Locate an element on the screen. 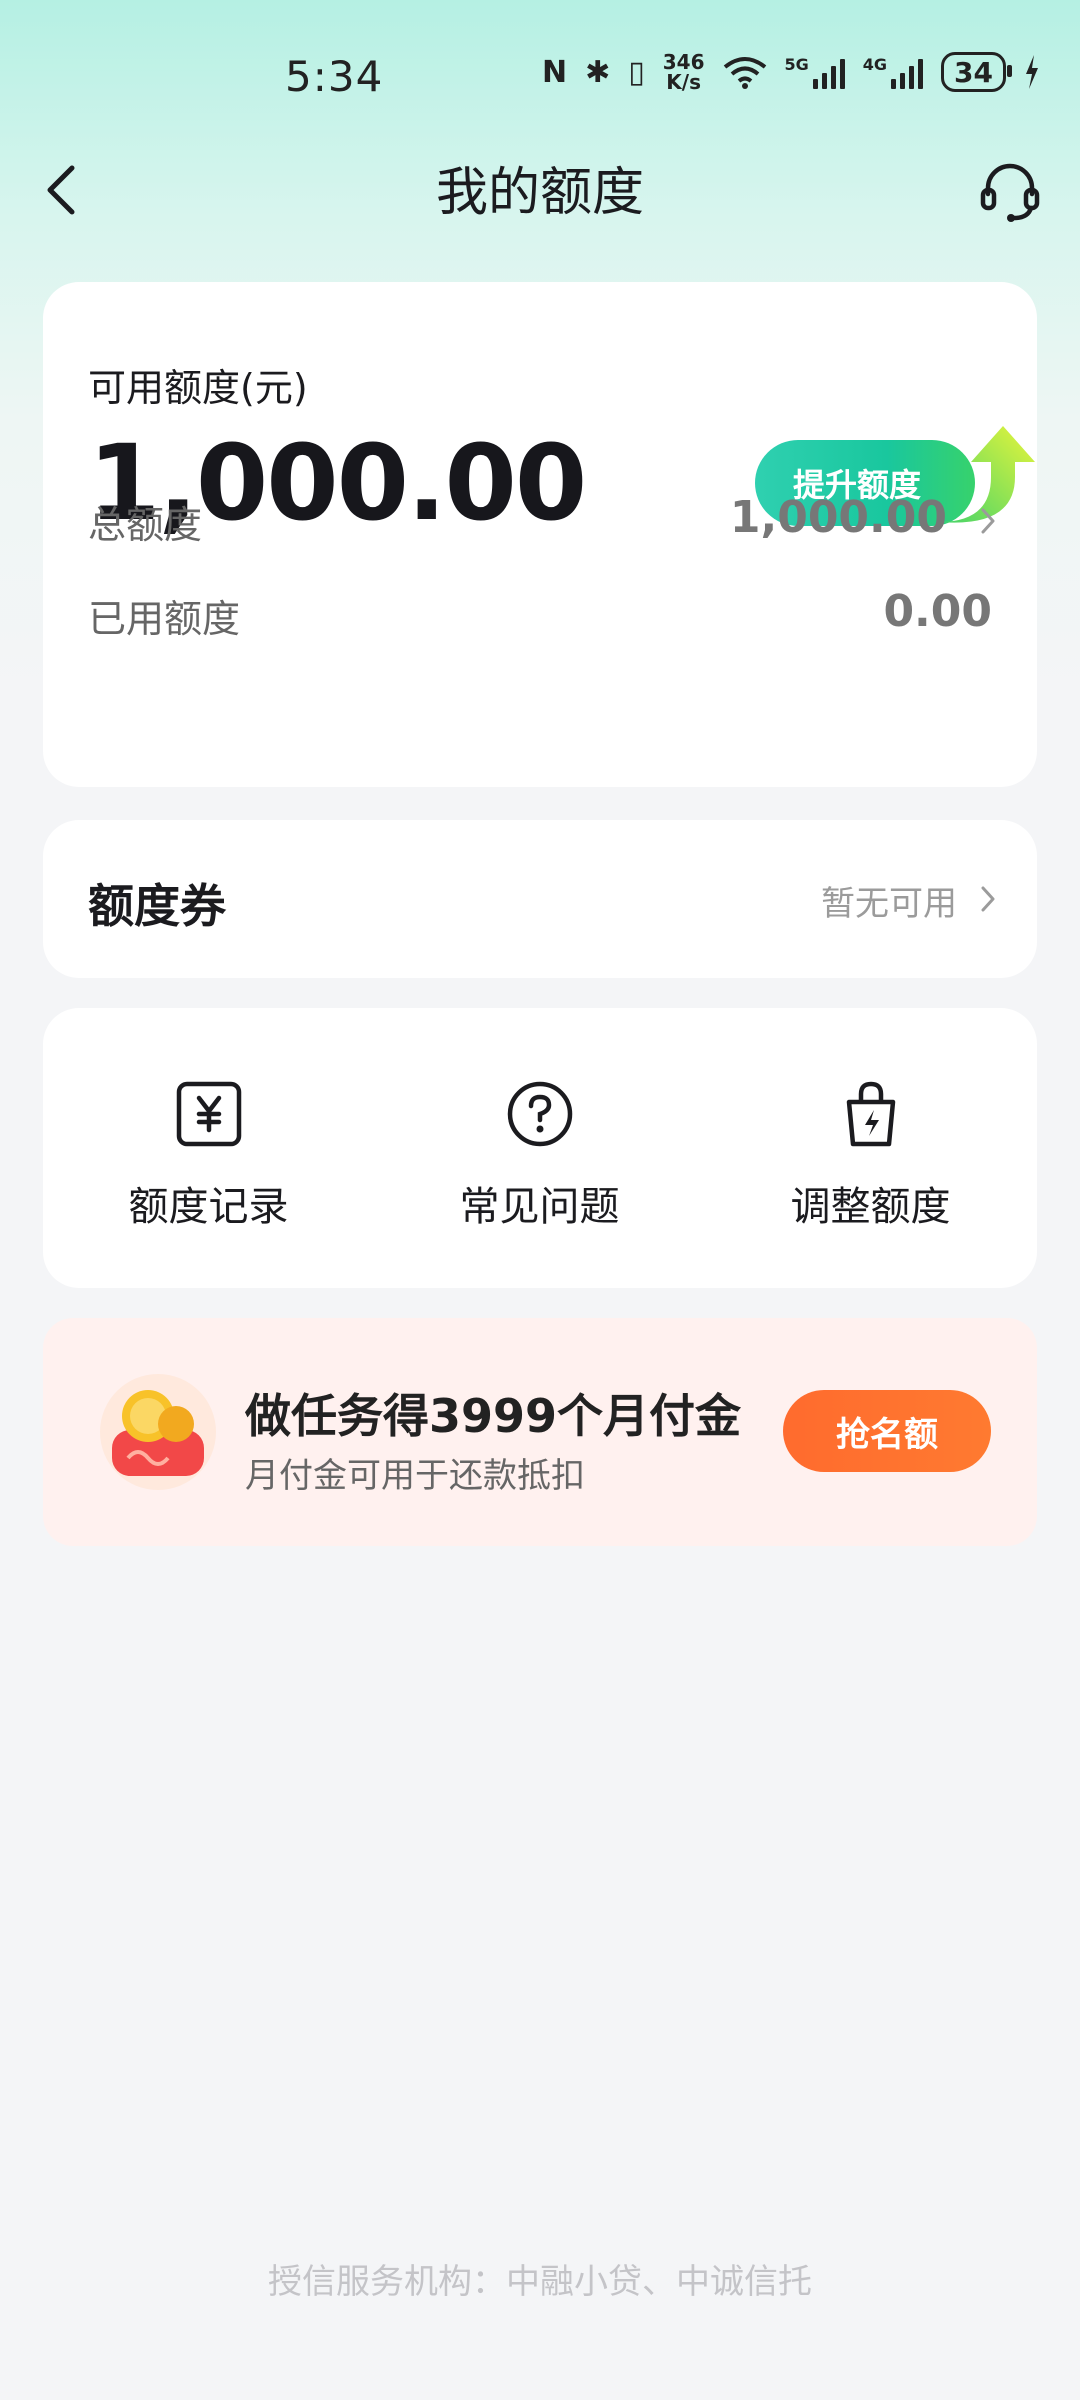 Image resolution: width=1080 pixels, height=2400 pixels. grab-spot-button: 抢名额 is located at coordinates (887, 1431).